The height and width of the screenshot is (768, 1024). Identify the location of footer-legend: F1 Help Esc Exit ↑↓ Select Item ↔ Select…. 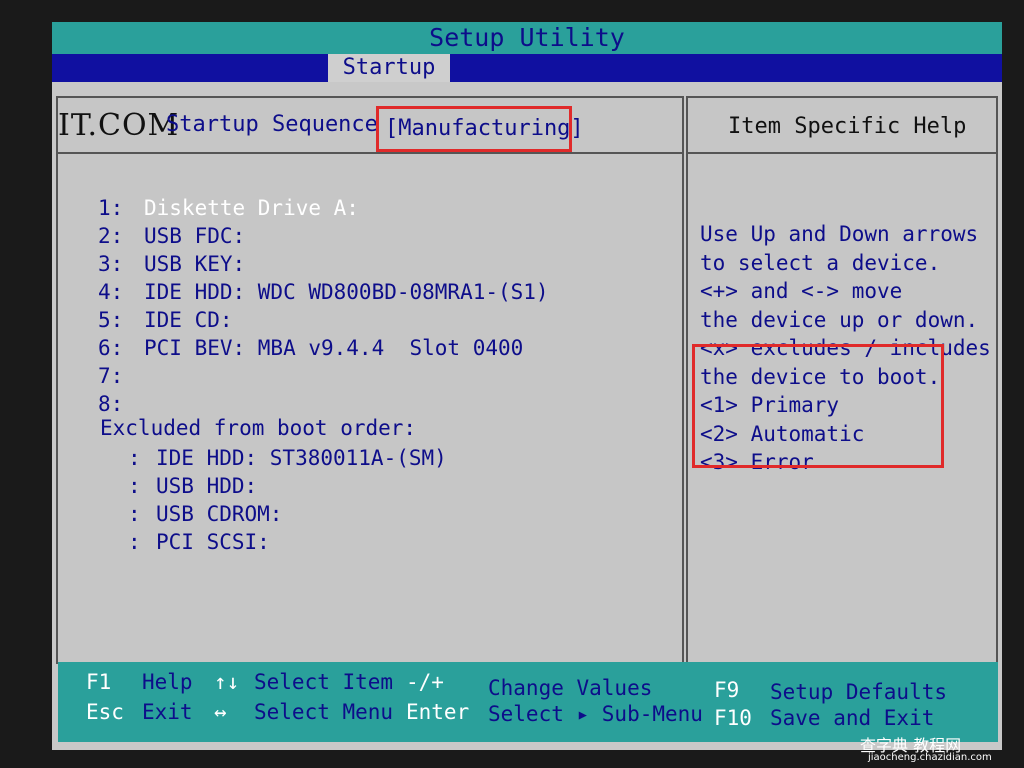
(528, 702).